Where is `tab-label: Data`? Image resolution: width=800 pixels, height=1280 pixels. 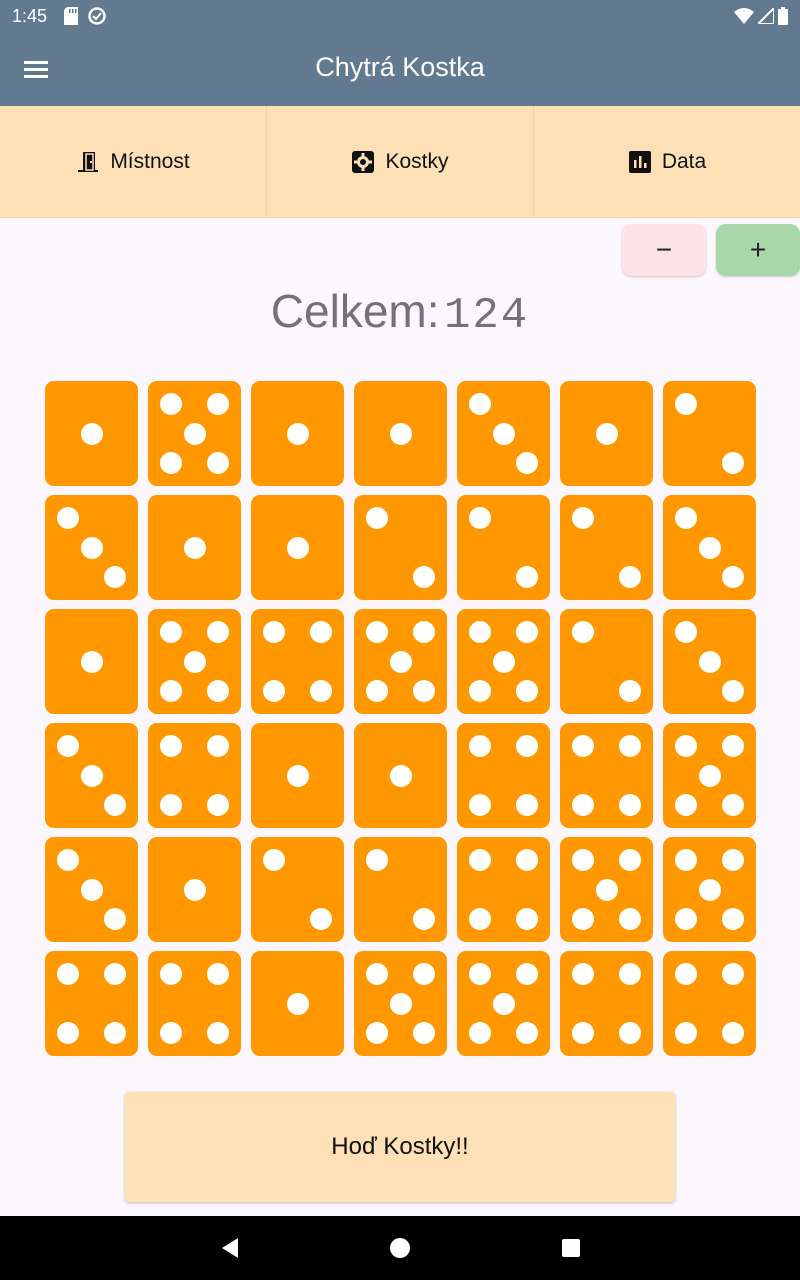 tab-label: Data is located at coordinates (684, 161).